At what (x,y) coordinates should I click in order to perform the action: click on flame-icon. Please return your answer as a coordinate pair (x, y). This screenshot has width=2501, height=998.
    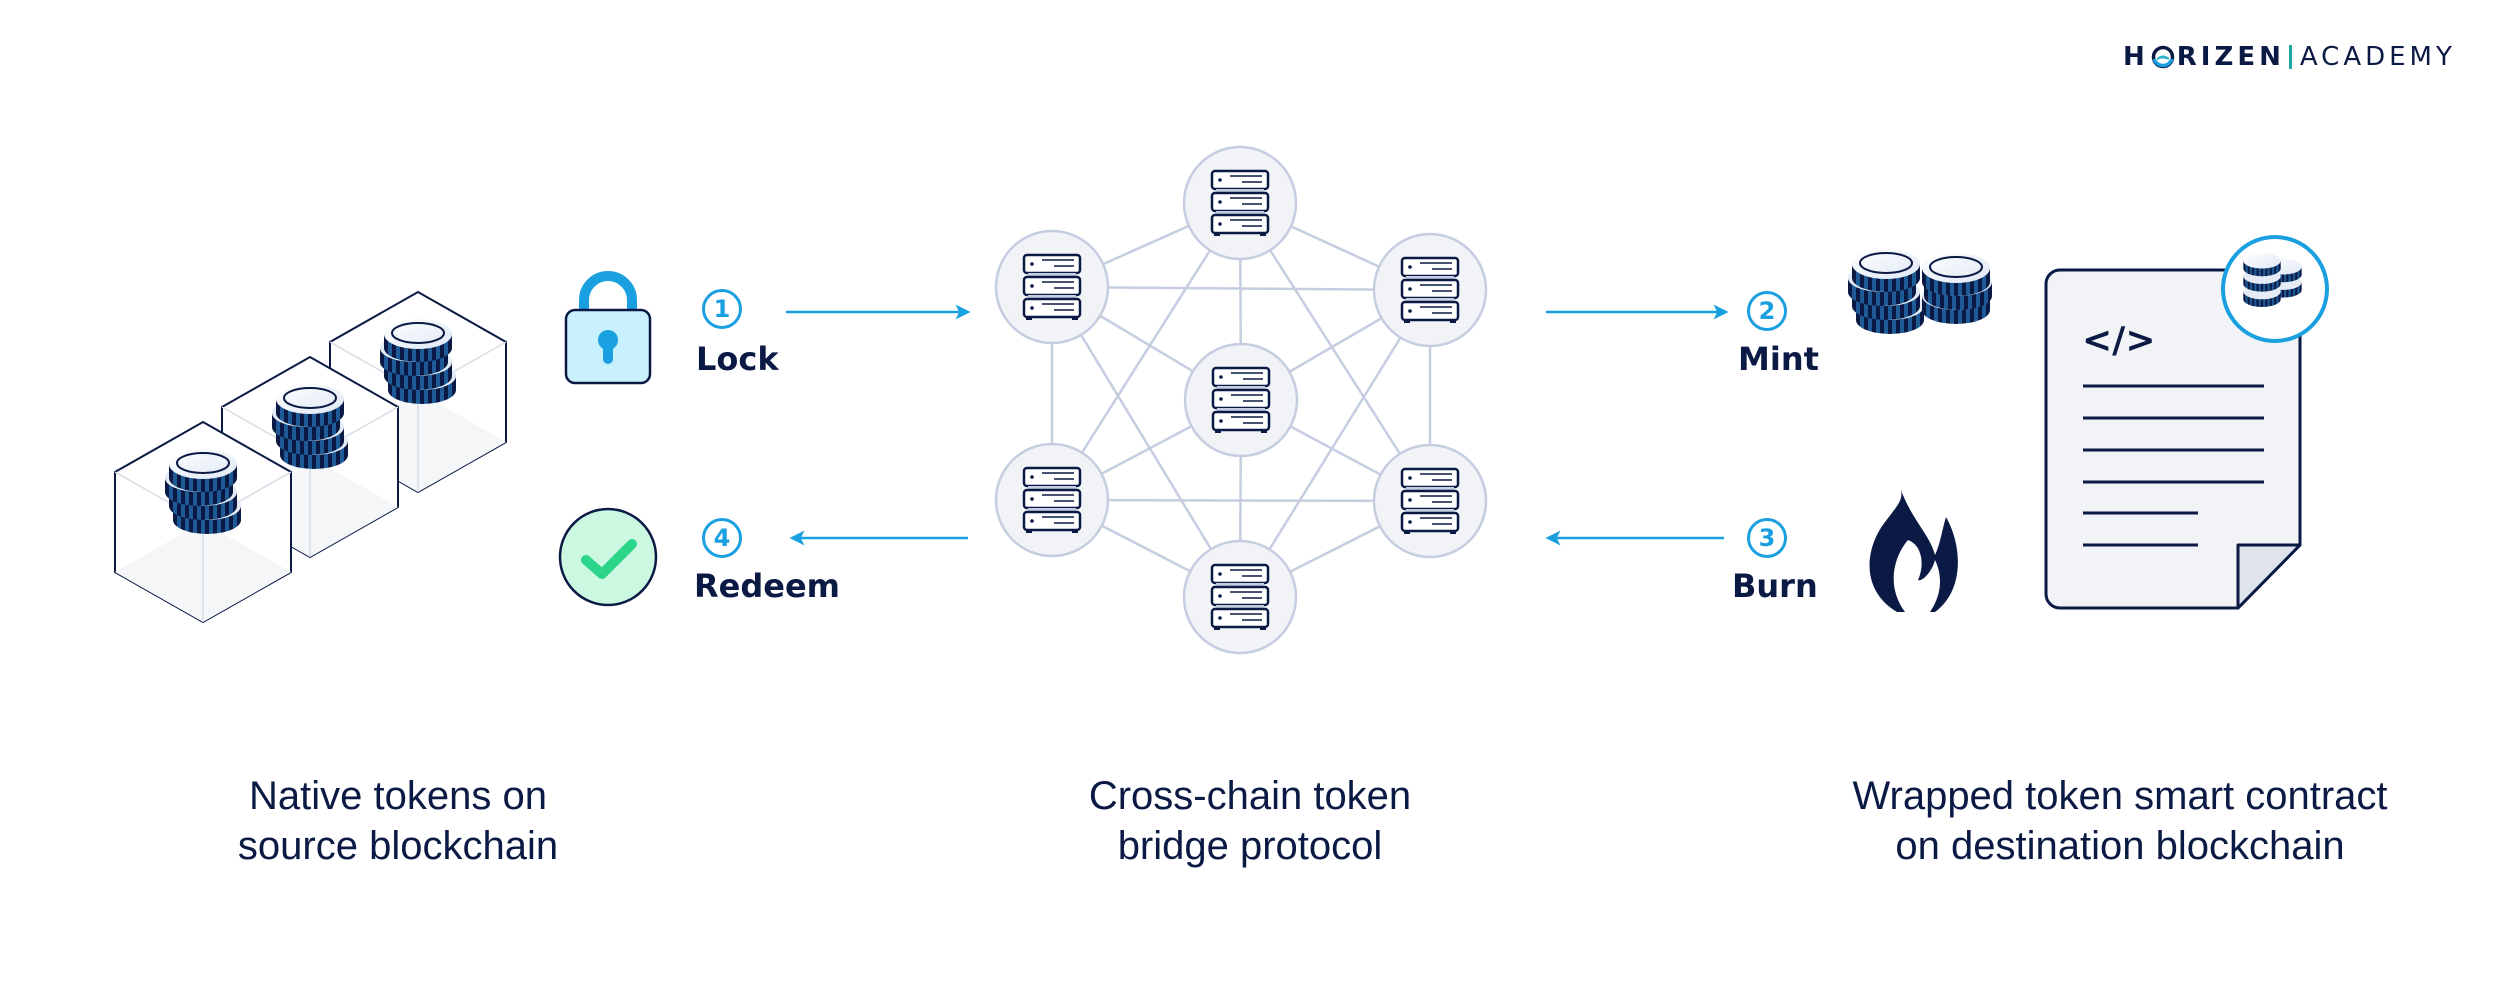
    Looking at the image, I should click on (1913, 551).